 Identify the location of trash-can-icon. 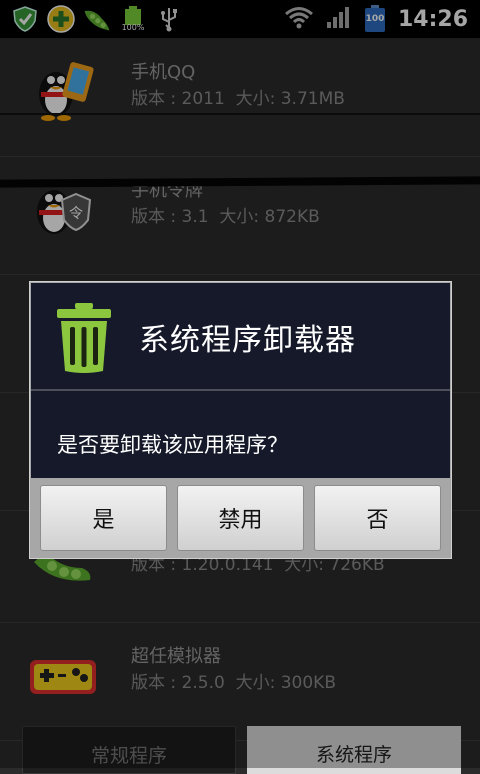
(84, 338).